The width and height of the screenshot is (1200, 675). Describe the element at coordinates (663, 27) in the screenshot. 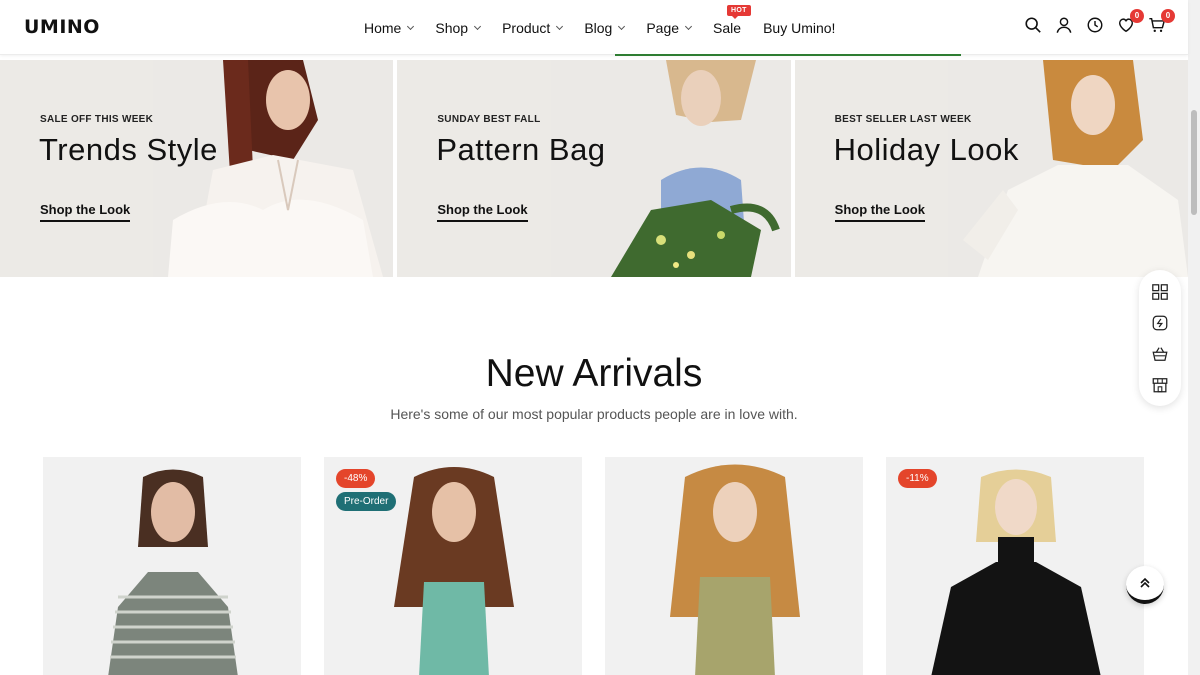

I see `nav-page-label: Page` at that location.